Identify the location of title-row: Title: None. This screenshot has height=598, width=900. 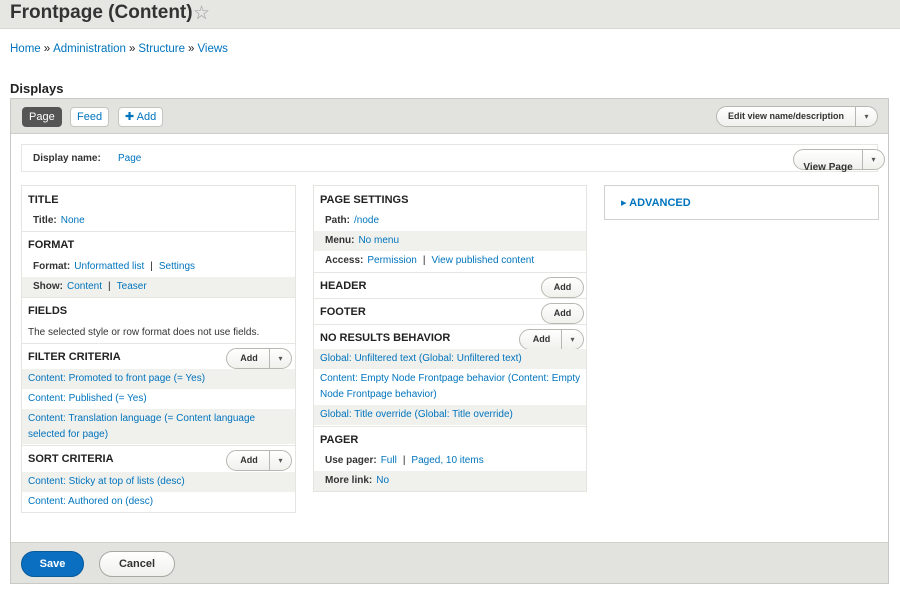
(158, 221).